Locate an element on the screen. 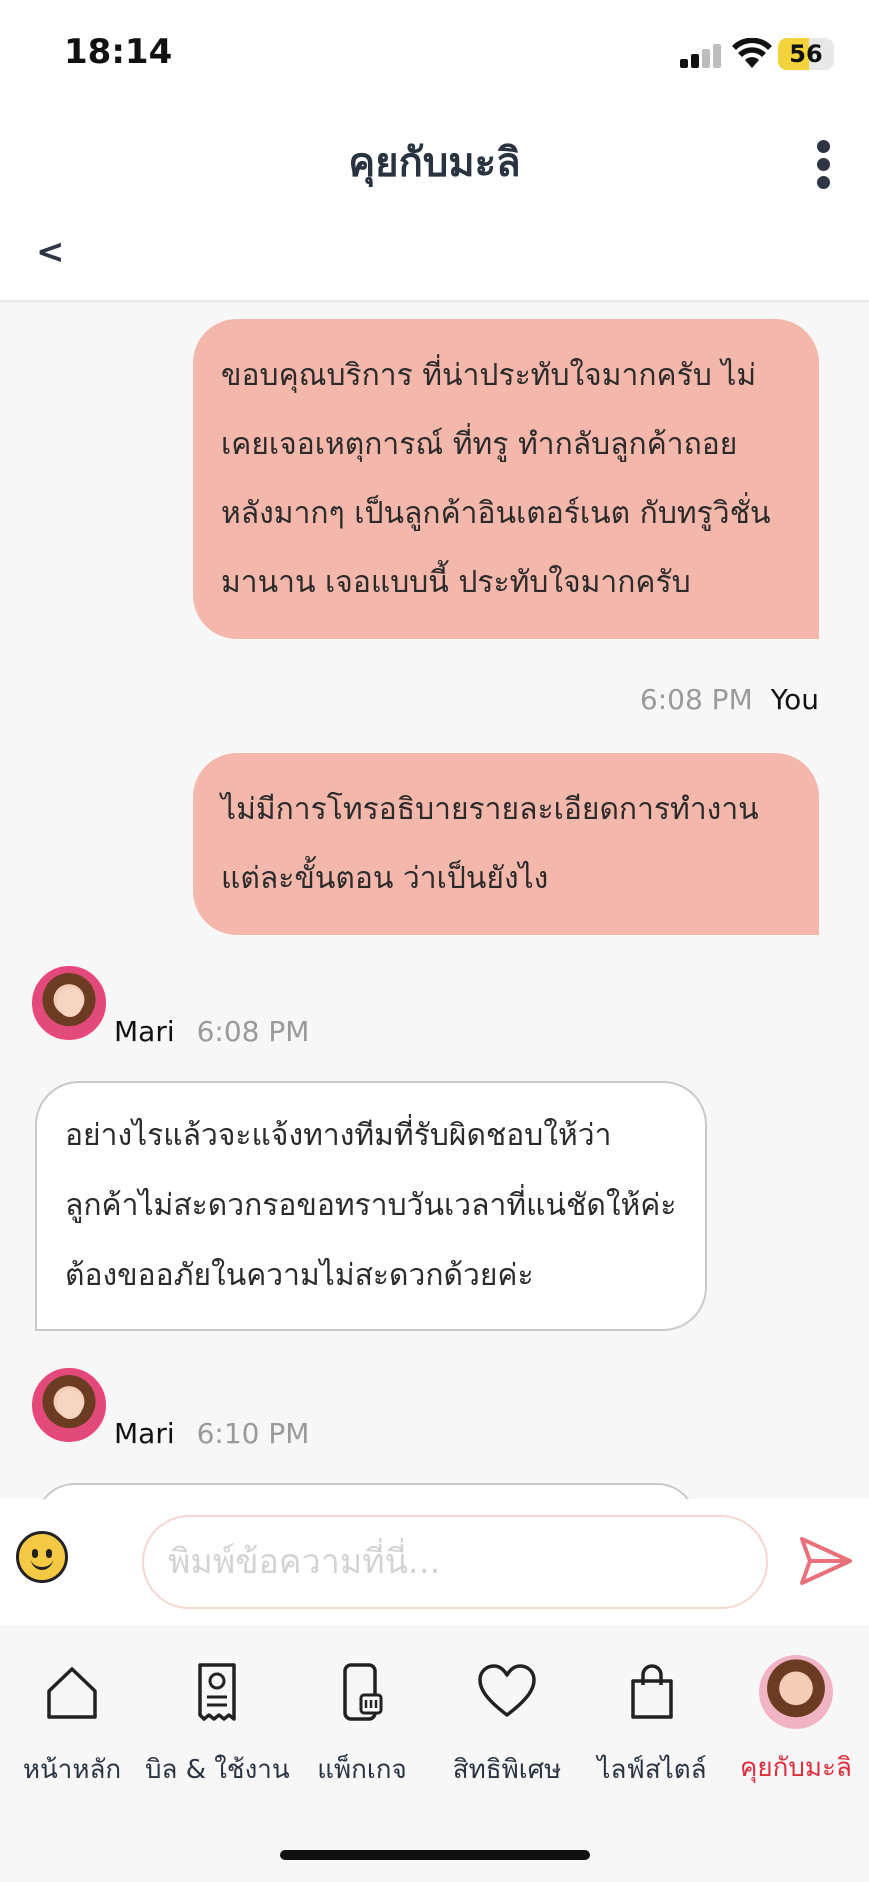 The height and width of the screenshot is (1882, 869). nav-item-privileges: สิทธิพิเศษ is located at coordinates (507, 1725).